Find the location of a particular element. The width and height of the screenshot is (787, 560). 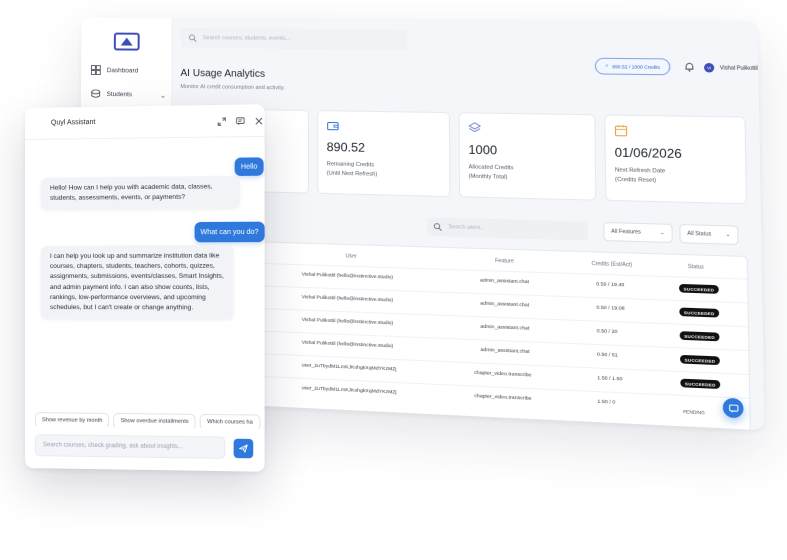

column-header-status: Status is located at coordinates (695, 267).